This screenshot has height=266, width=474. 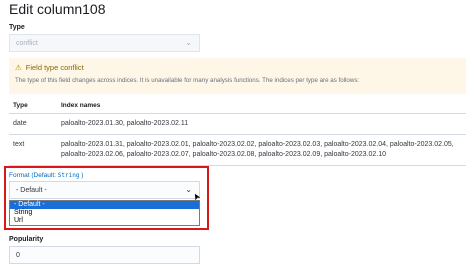 I want to click on format-field-label: Format (Default: String ), so click(x=46, y=175).